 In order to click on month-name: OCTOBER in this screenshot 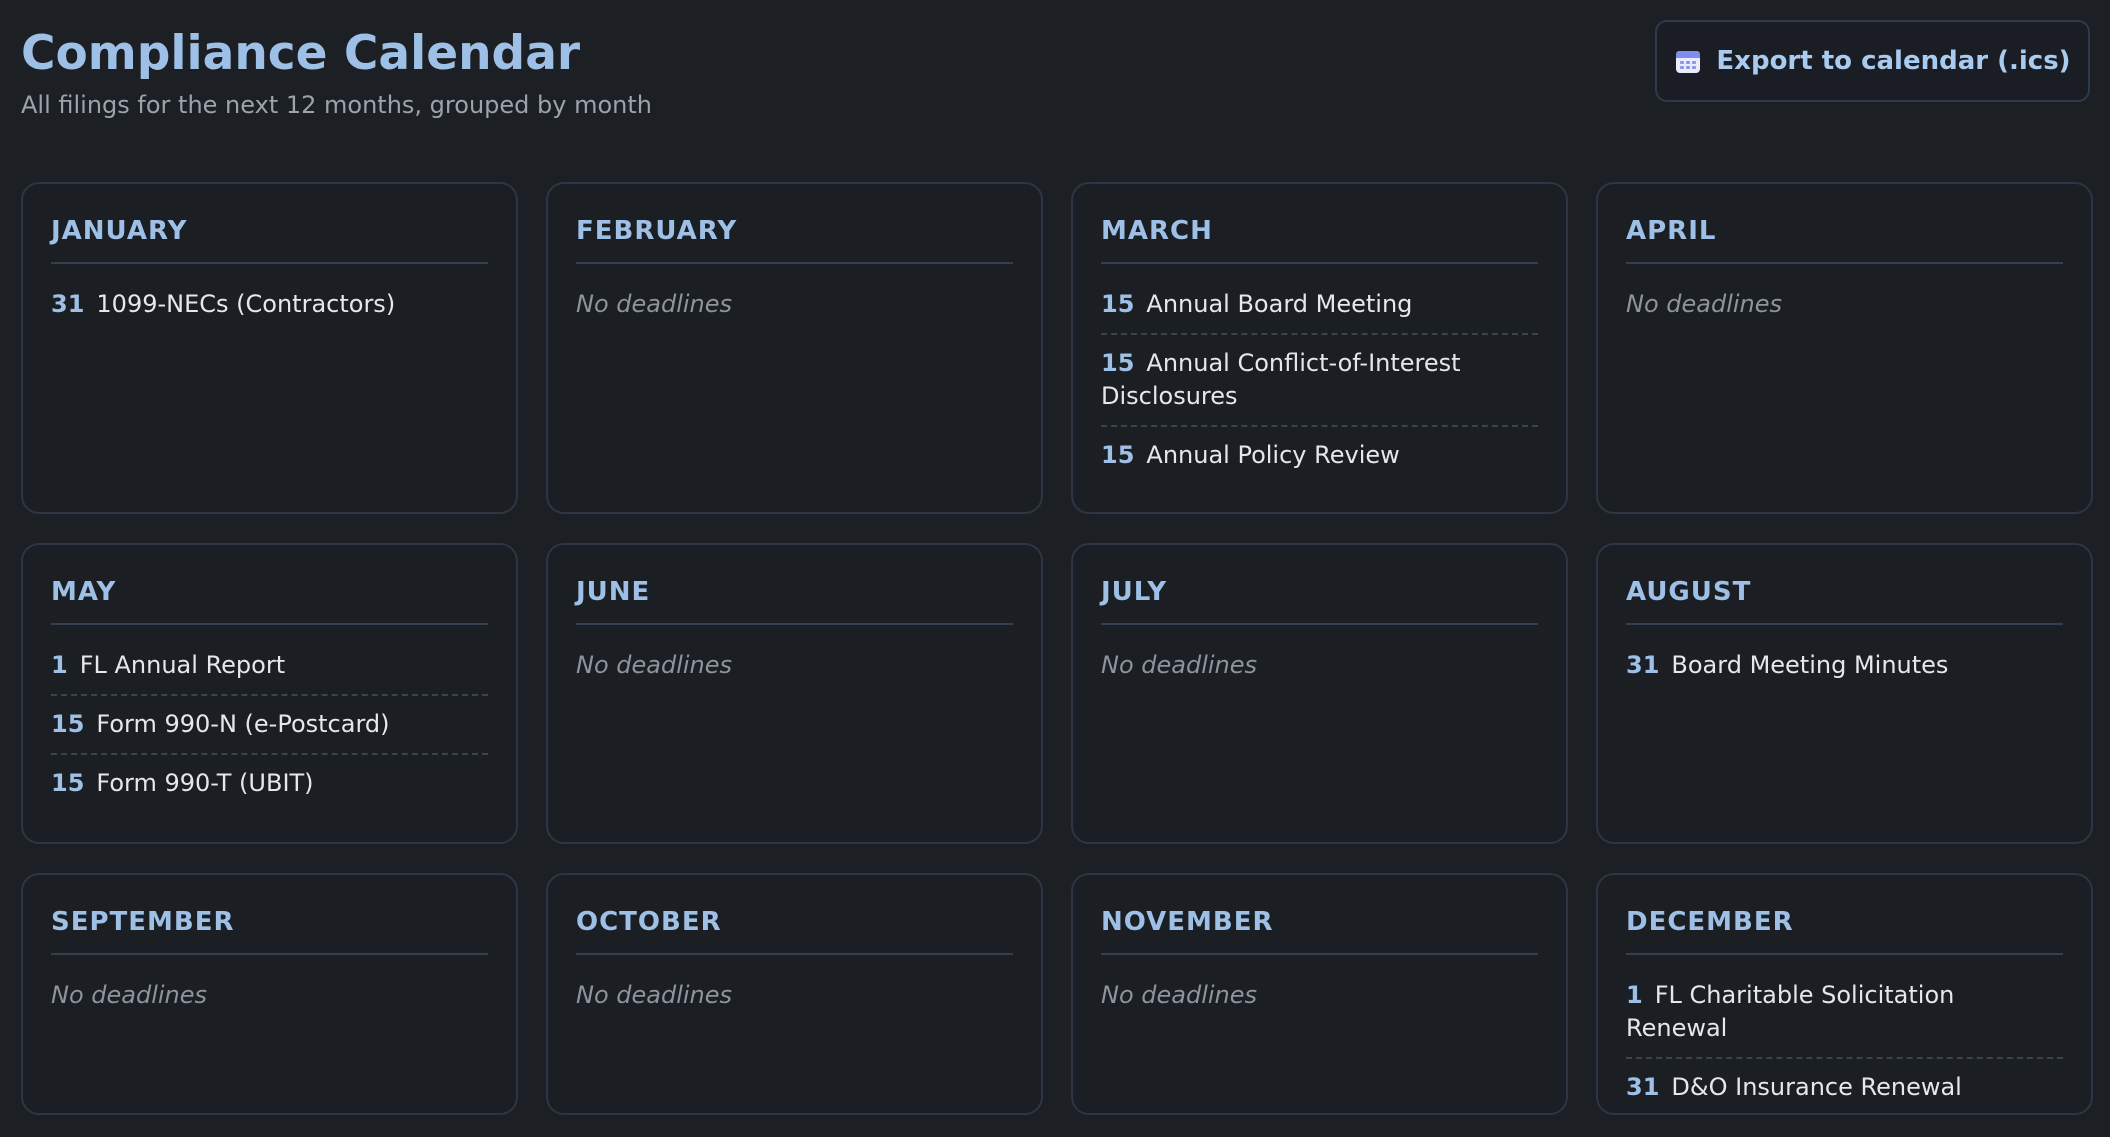, I will do `click(794, 931)`.